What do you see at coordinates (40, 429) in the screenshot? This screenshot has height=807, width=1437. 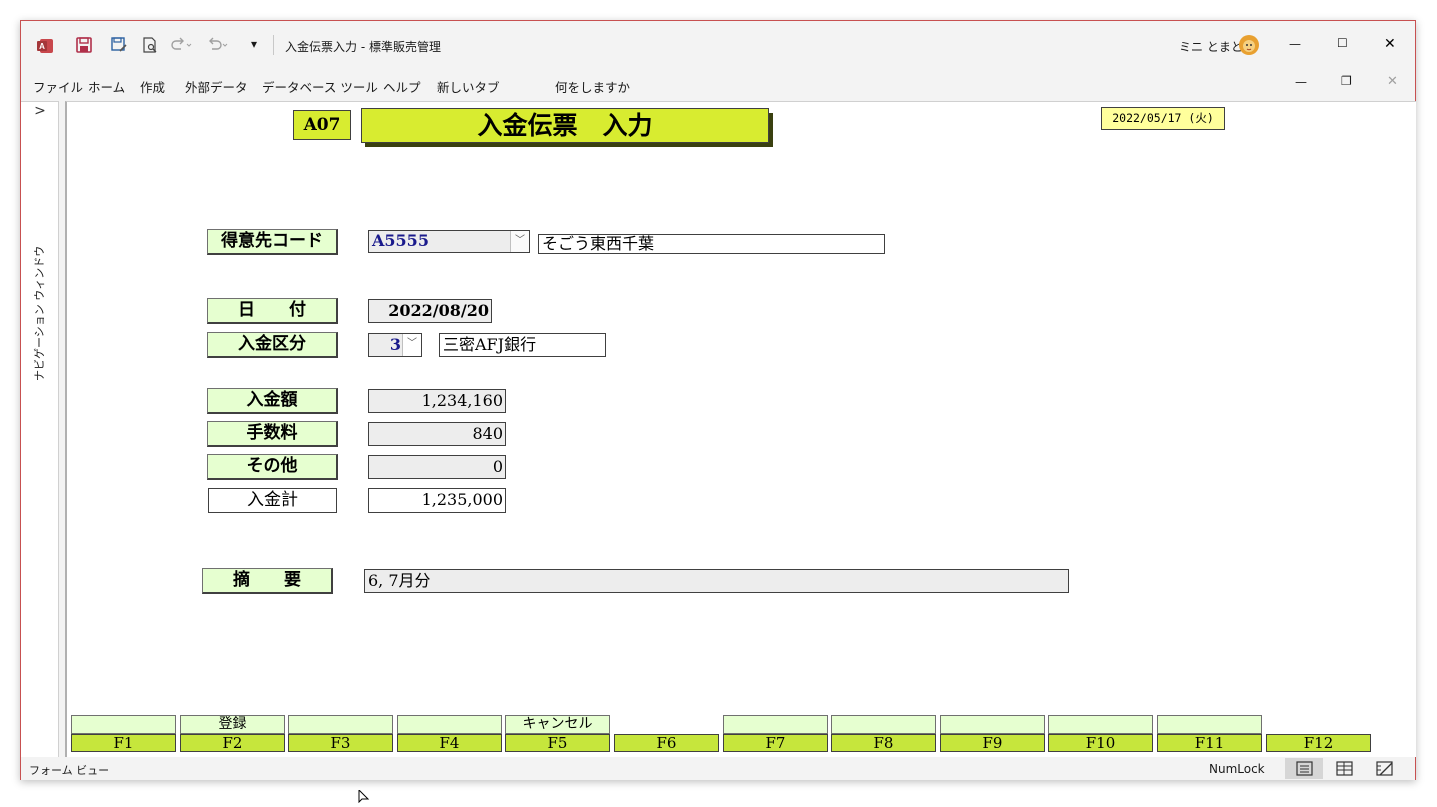 I see `navigation-pane` at bounding box center [40, 429].